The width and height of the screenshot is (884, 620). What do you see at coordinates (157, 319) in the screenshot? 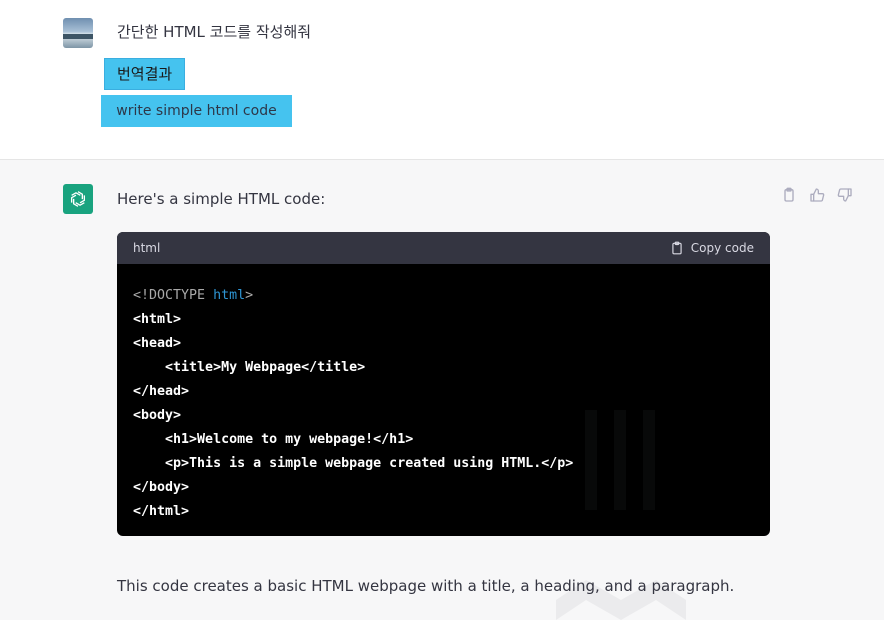
I see `code-token: <html>` at bounding box center [157, 319].